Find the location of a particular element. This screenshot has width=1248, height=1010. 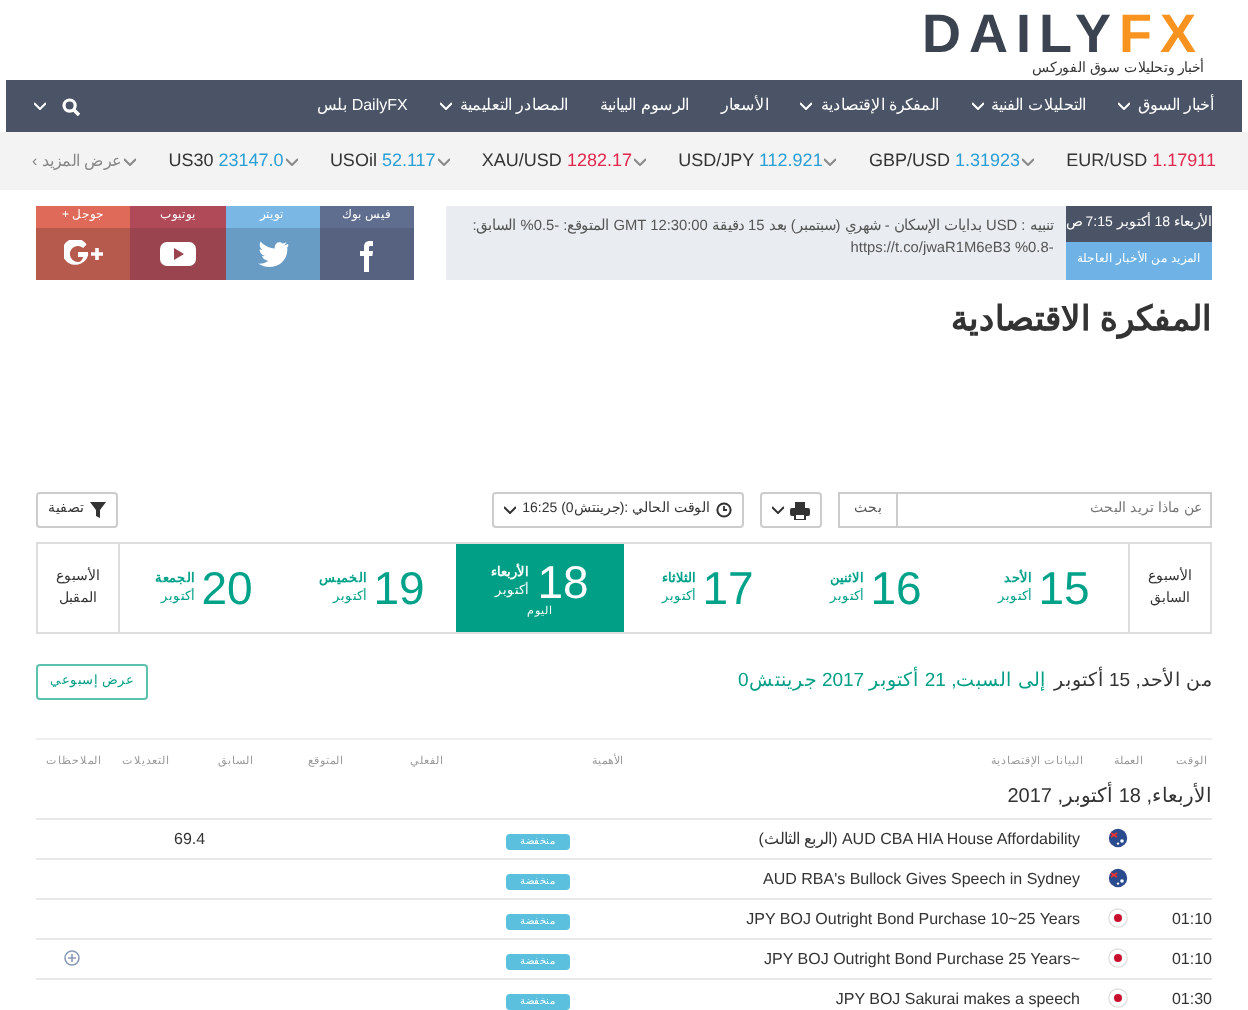

nav-link: المصادر التعليمية is located at coordinates (504, 106).